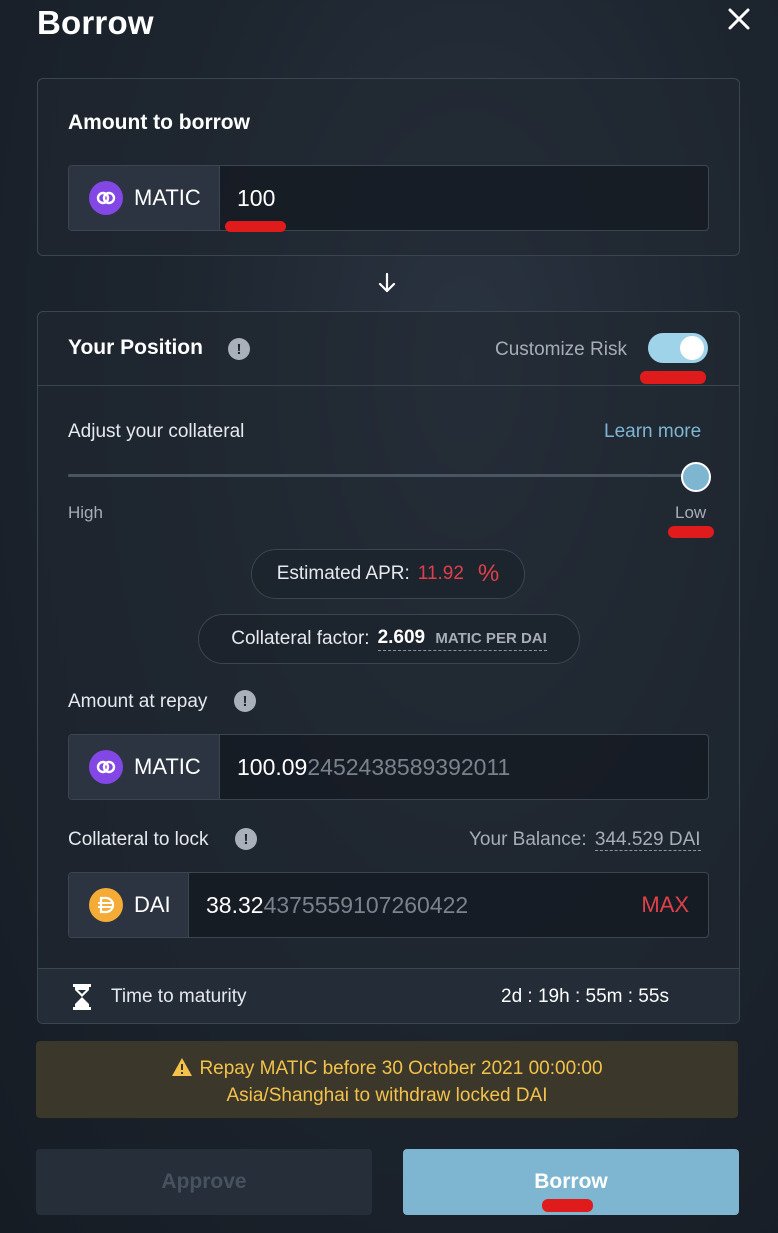 The width and height of the screenshot is (778, 1233). I want to click on collateral-factor-unit: MATIC PER DAI, so click(491, 638).